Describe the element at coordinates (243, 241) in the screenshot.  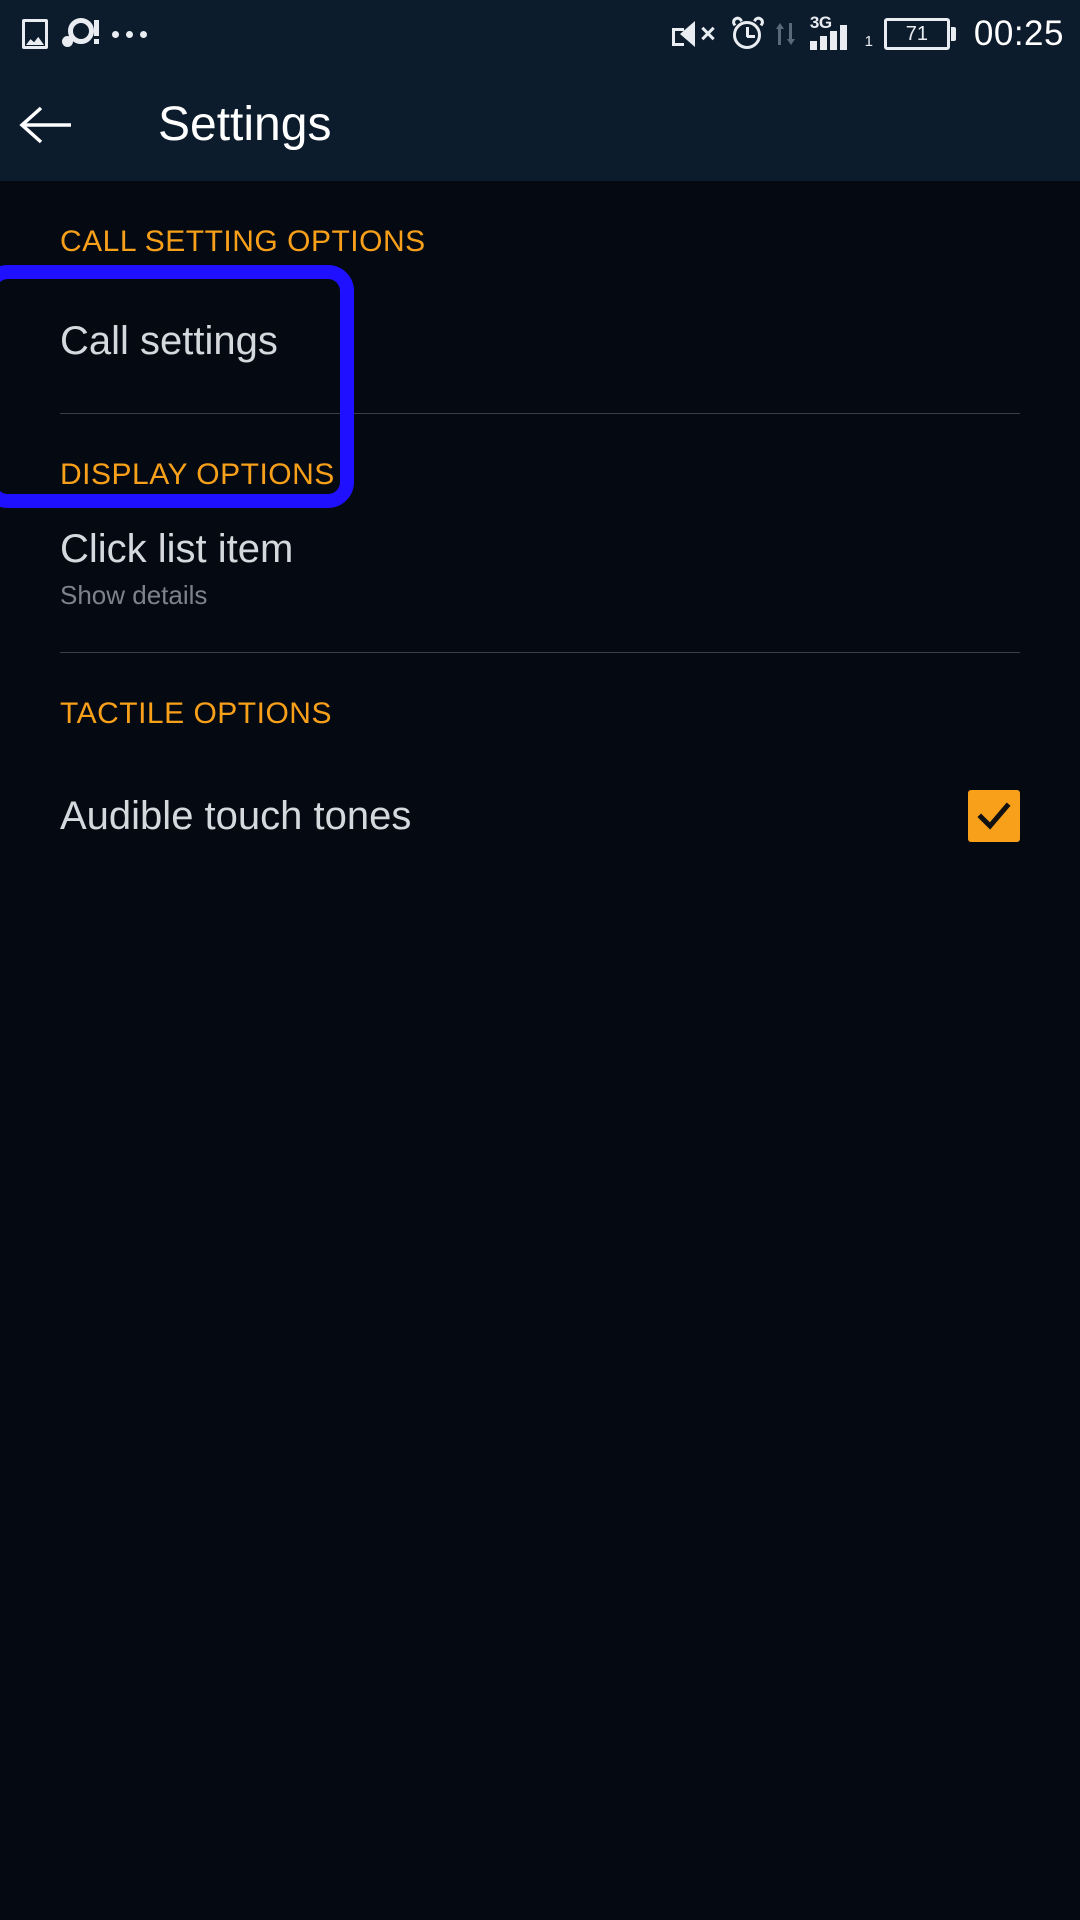
I see `section-header-call-setting-options: CALL SETTING OPTIONS` at that location.